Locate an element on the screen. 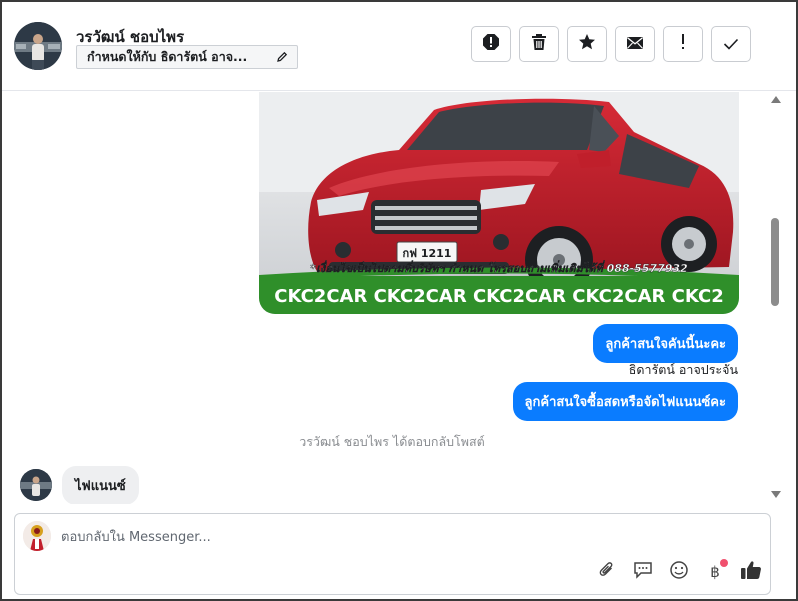 This screenshot has width=798, height=601. reply-composer: ฿ is located at coordinates (392, 554).